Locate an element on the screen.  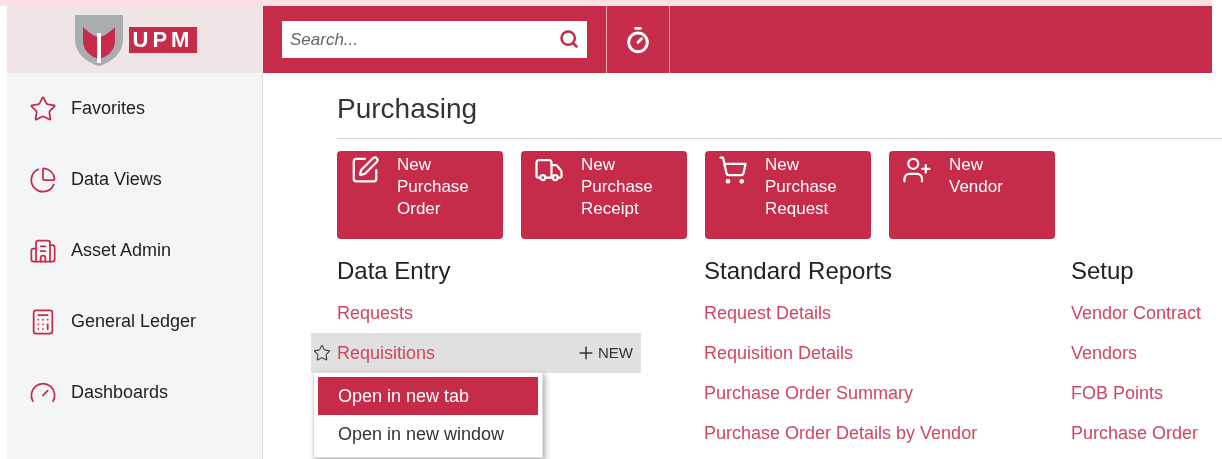
logo-wordmark: UPM is located at coordinates (163, 39).